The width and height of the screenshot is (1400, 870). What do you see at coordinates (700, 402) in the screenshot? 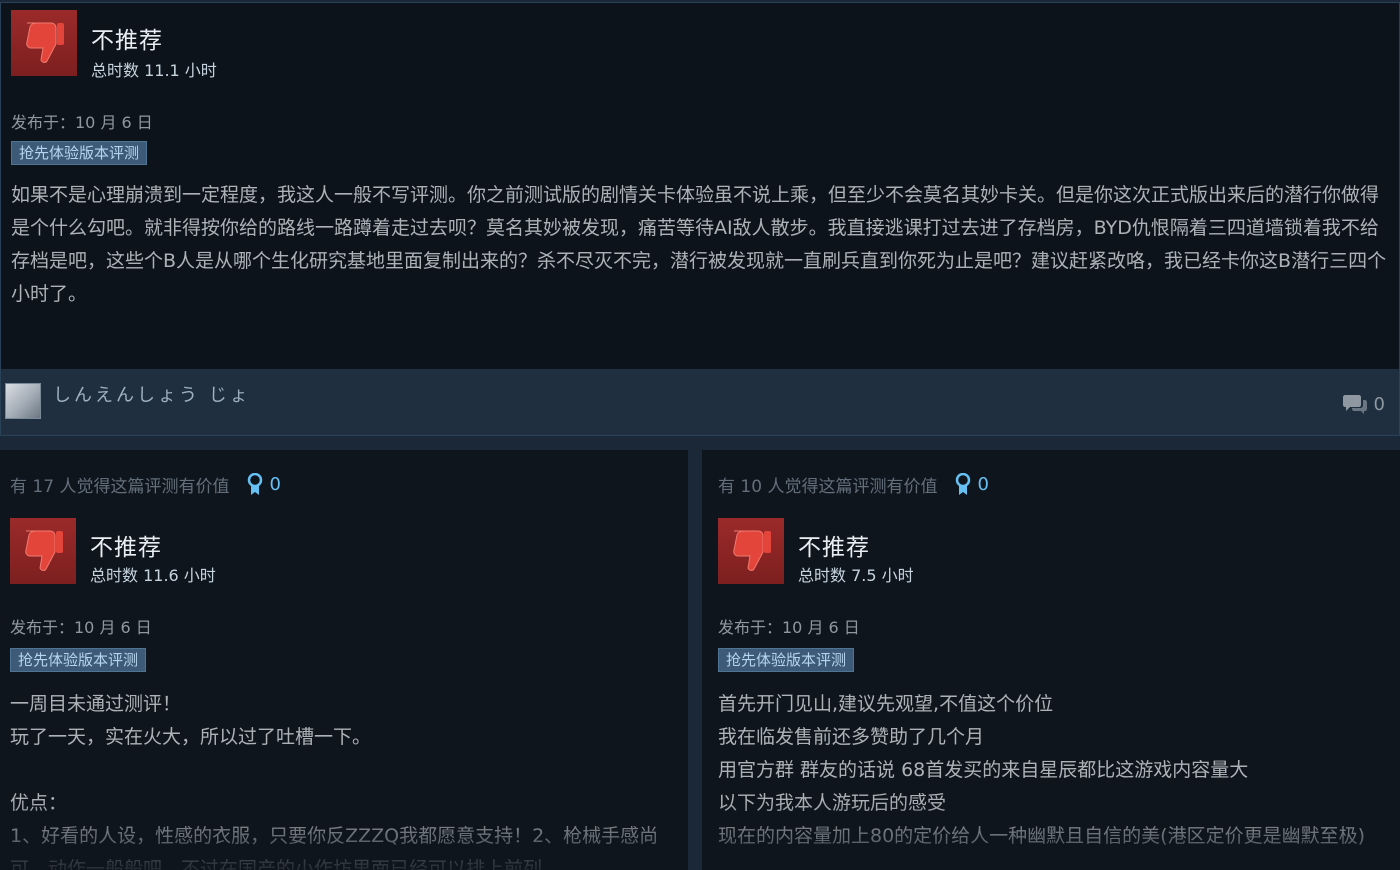
I see `review-author-bar: しんえんしょう じょ 0` at bounding box center [700, 402].